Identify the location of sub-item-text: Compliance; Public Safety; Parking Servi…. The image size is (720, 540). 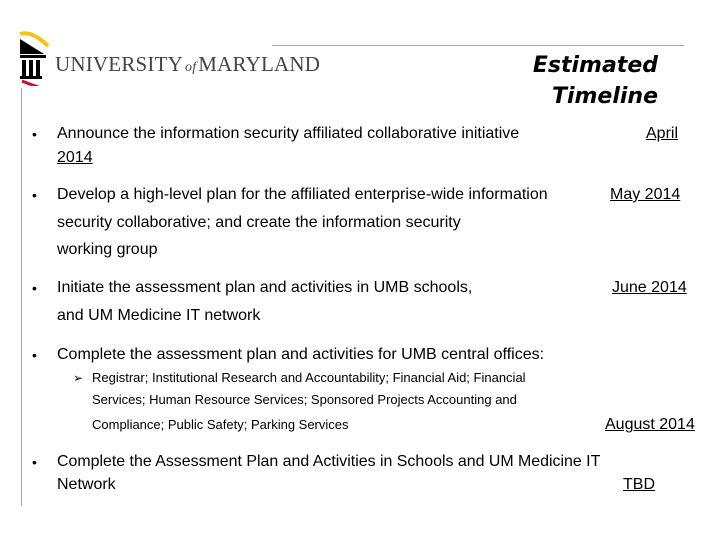
(220, 424).